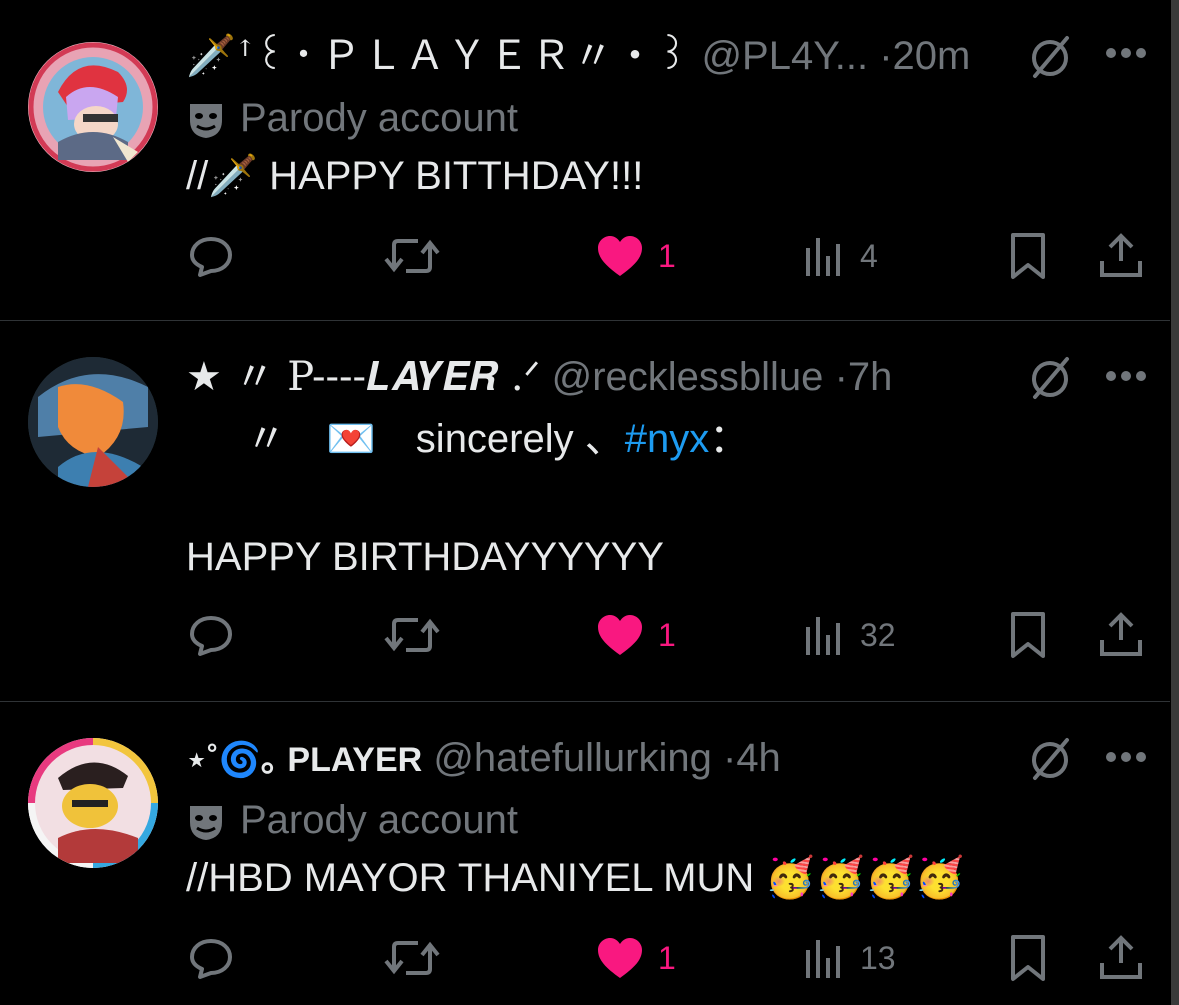  I want to click on tweet-text-line-1: 〃 💌 sincerely 、#nyx：, so click(497, 439).